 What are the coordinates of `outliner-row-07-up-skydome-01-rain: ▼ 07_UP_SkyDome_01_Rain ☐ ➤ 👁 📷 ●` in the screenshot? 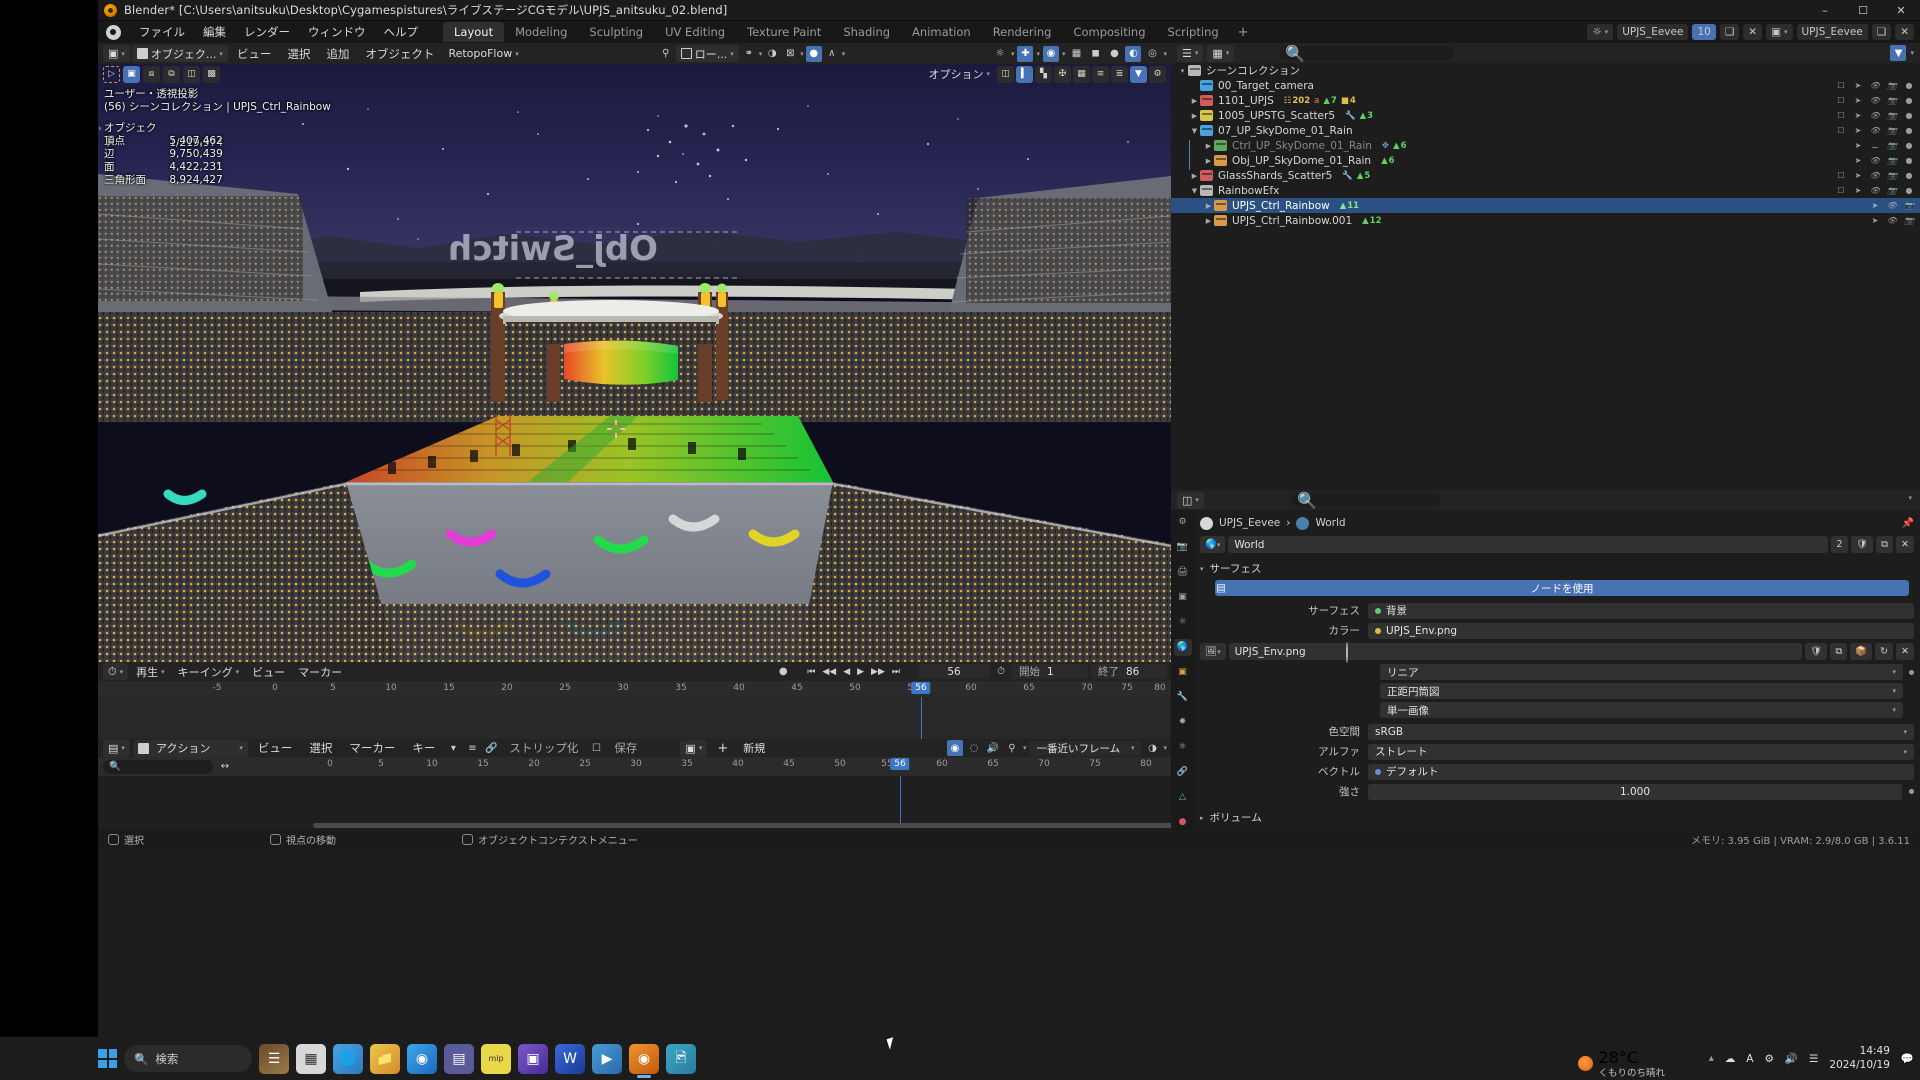 It's located at (1545, 130).